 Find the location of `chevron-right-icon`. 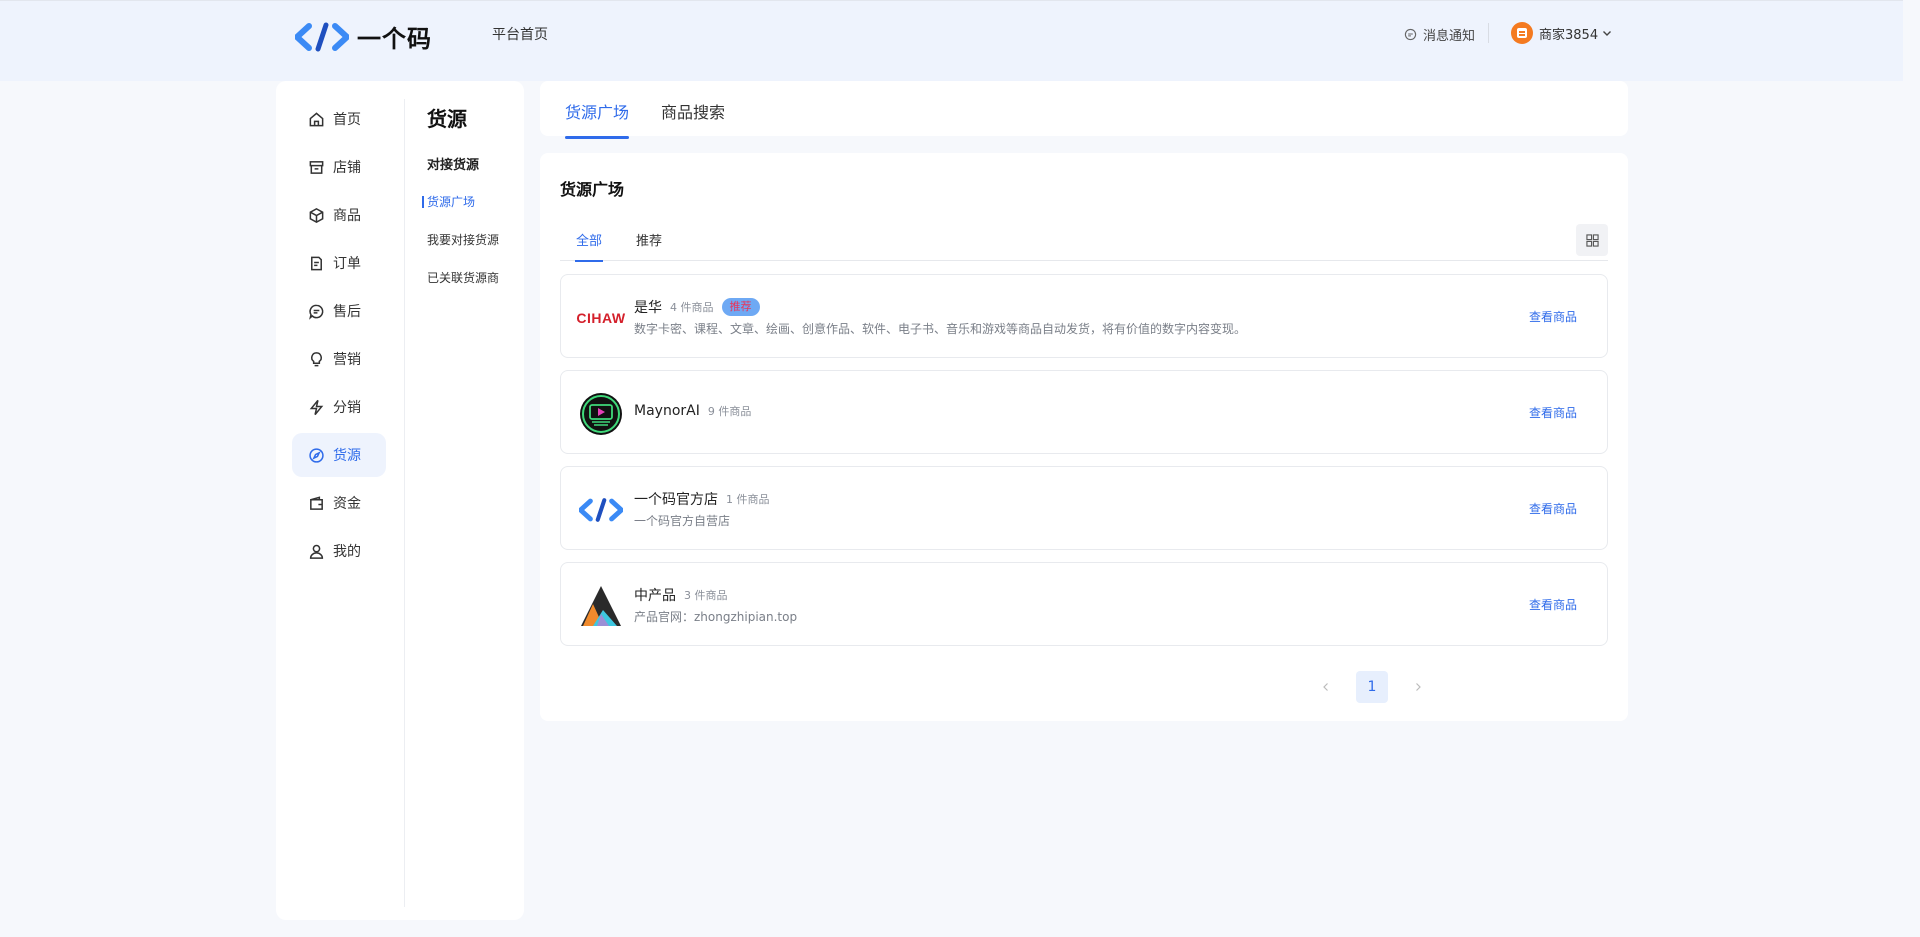

chevron-right-icon is located at coordinates (1418, 687).